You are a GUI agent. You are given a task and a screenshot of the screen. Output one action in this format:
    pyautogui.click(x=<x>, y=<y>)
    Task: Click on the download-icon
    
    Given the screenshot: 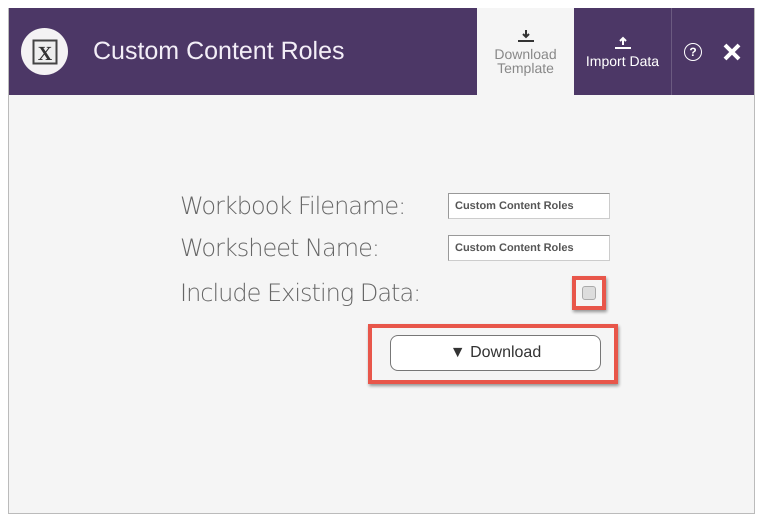 What is the action you would take?
    pyautogui.click(x=525, y=35)
    